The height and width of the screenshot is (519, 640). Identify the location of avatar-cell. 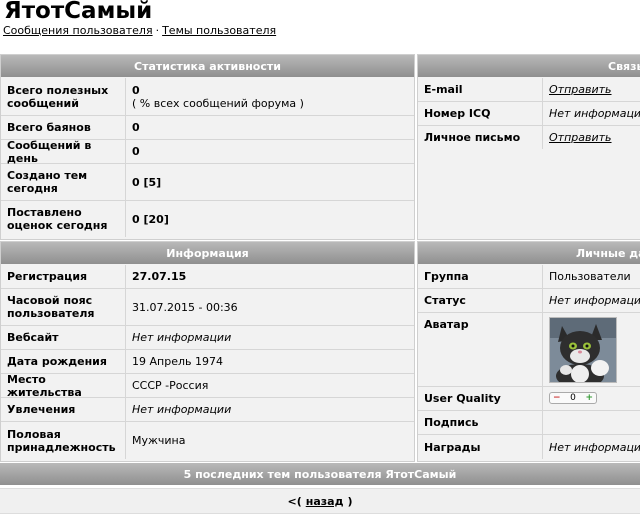
(591, 349).